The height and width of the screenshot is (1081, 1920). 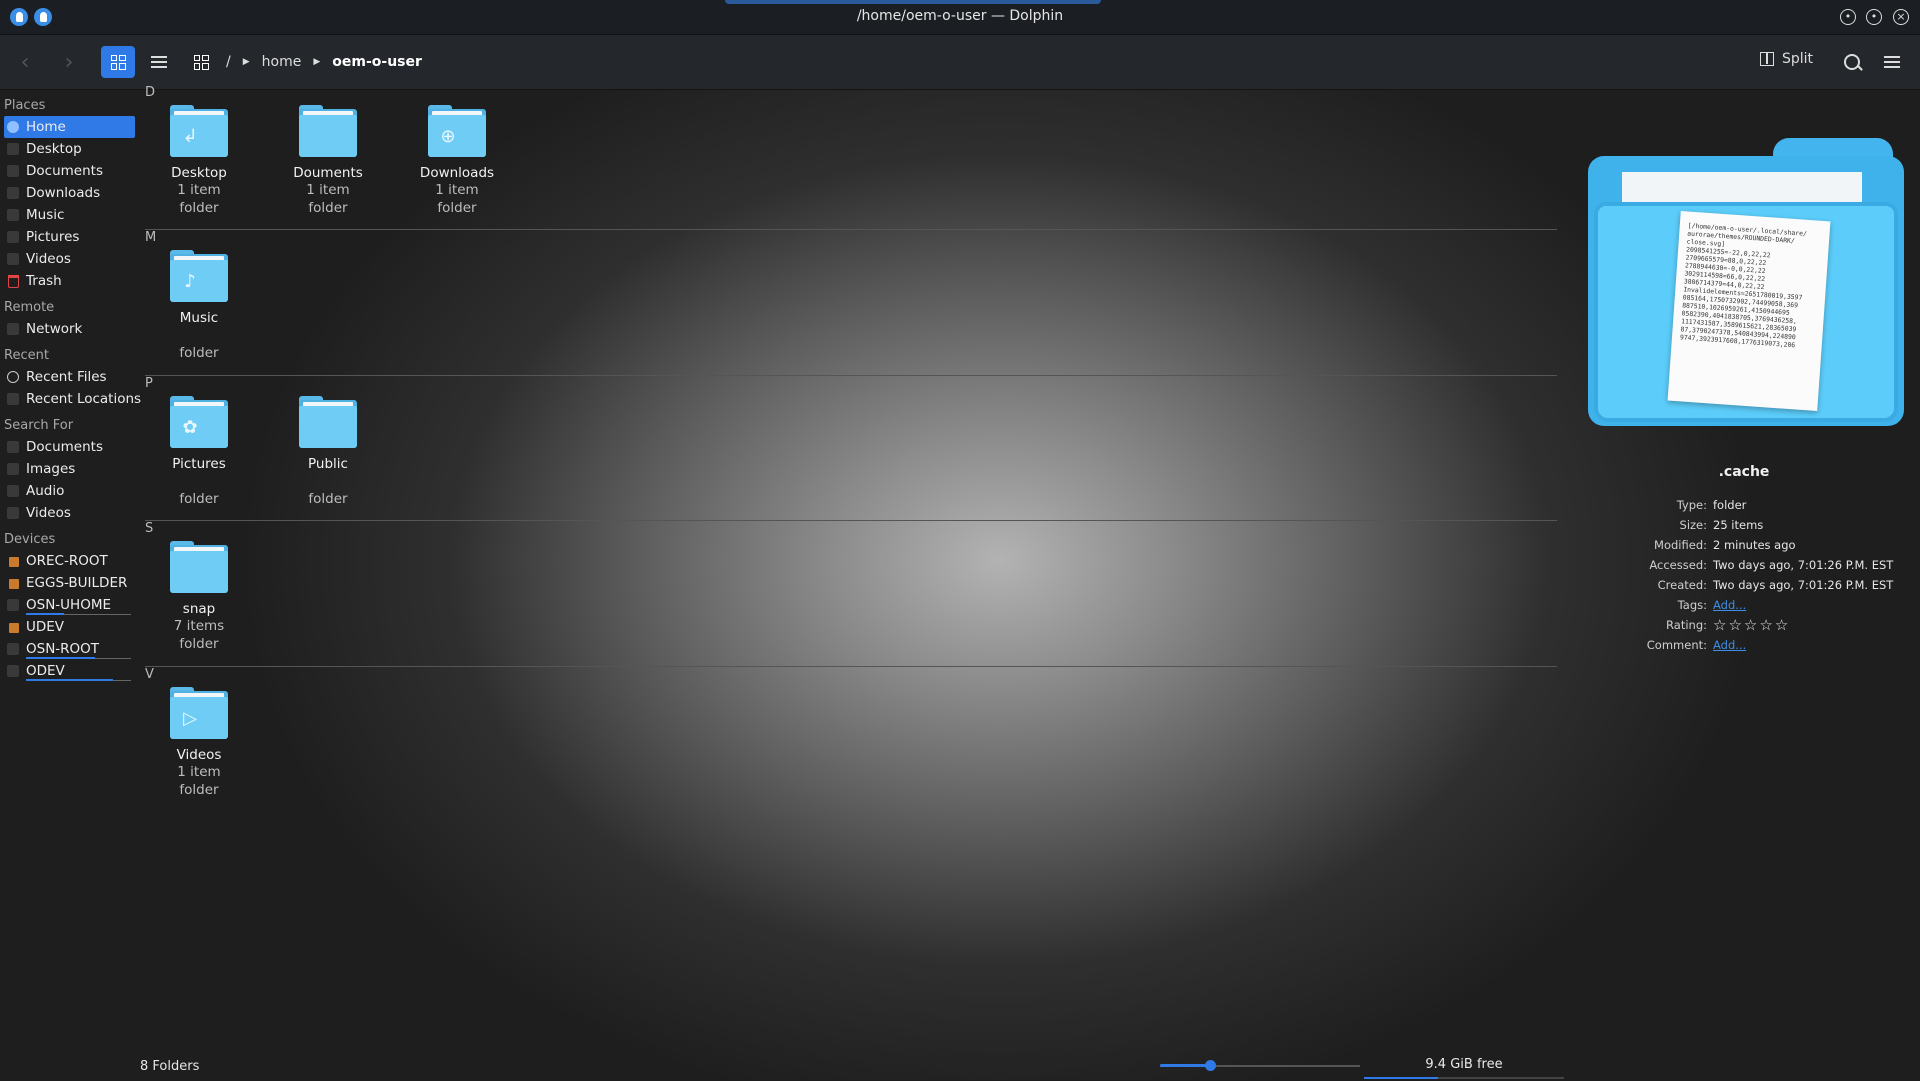 What do you see at coordinates (29, 307) in the screenshot?
I see `sidebar-section-header: Remote` at bounding box center [29, 307].